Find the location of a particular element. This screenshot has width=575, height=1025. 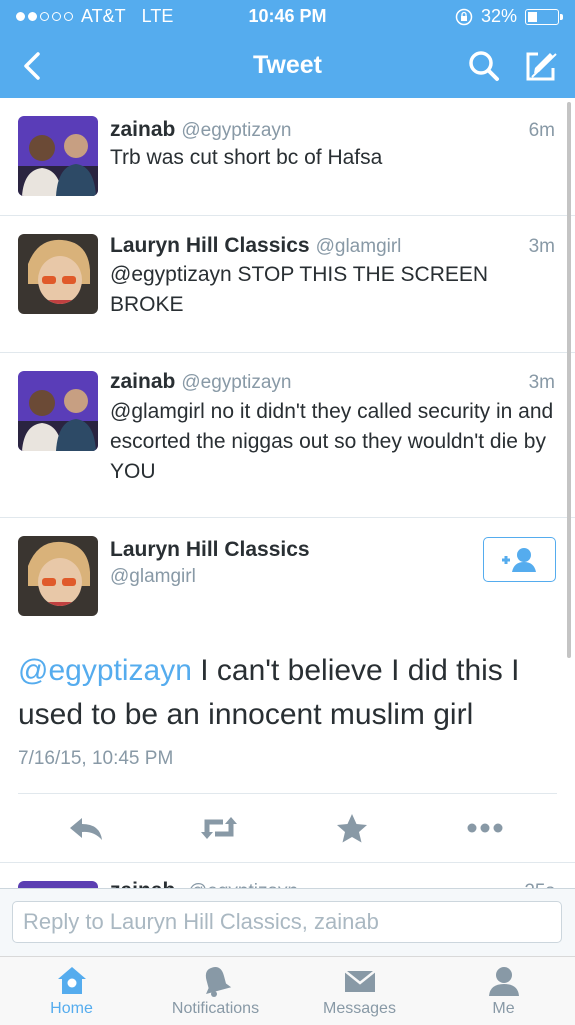

reply-bar: Reply to Lauryn Hill Classics, zainab is located at coordinates (287, 922).